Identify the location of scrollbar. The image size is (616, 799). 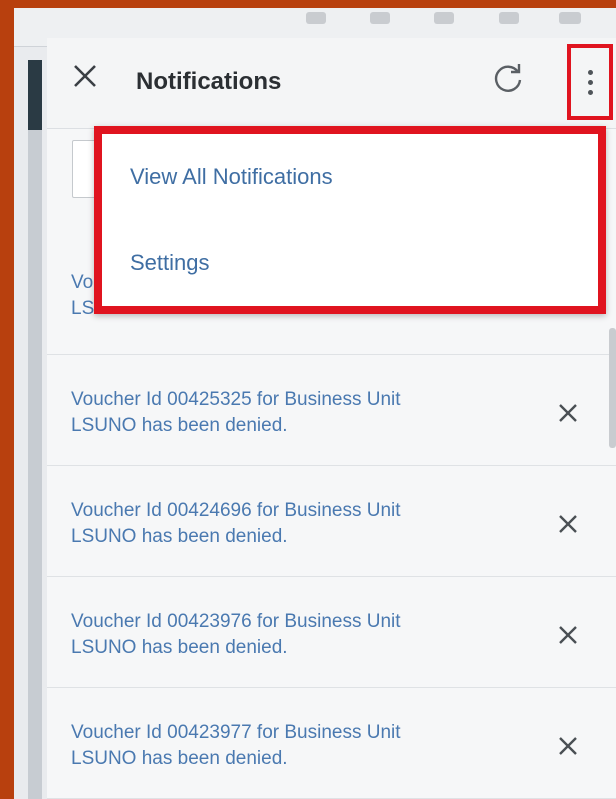
(612, 388).